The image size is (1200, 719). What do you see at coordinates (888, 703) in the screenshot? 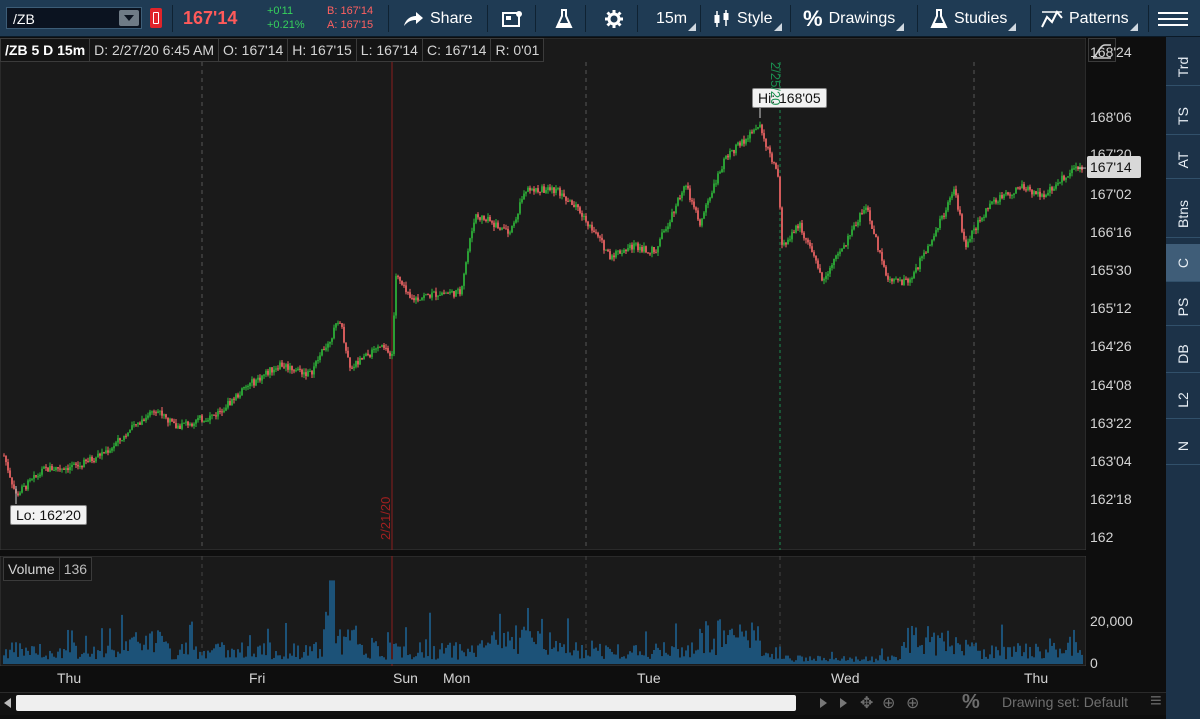
I see `crosshair-icon: ⊕` at bounding box center [888, 703].